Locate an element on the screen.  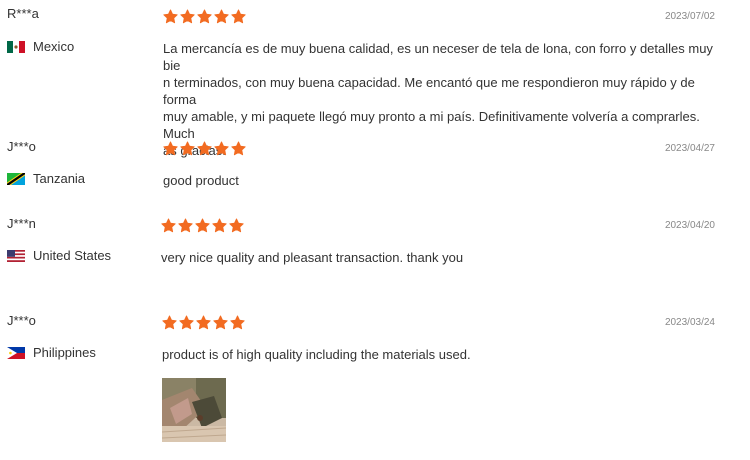
reviewer-name: J***n is located at coordinates (21, 223).